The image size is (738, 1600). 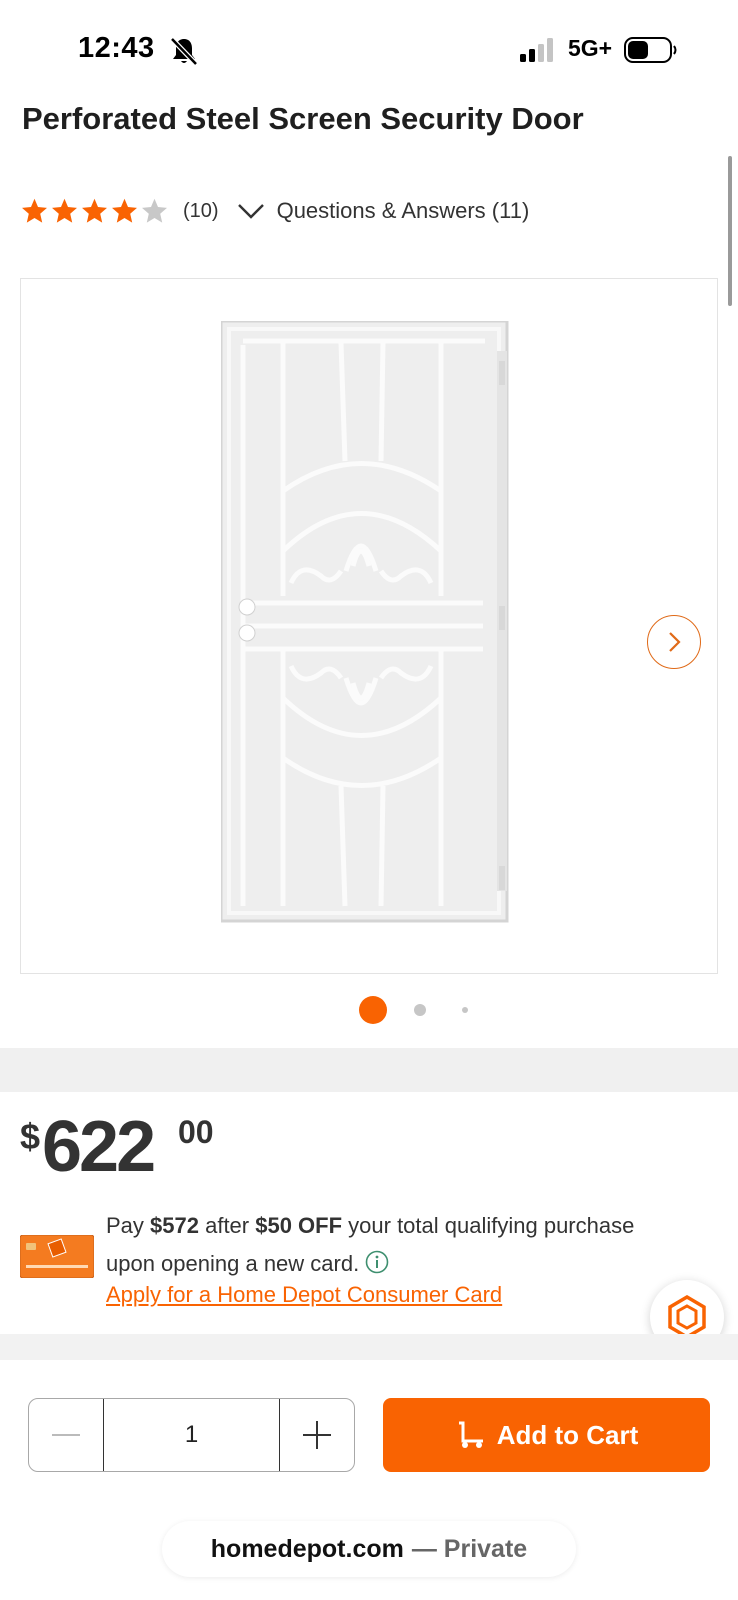 What do you see at coordinates (377, 1262) in the screenshot?
I see `info-icon` at bounding box center [377, 1262].